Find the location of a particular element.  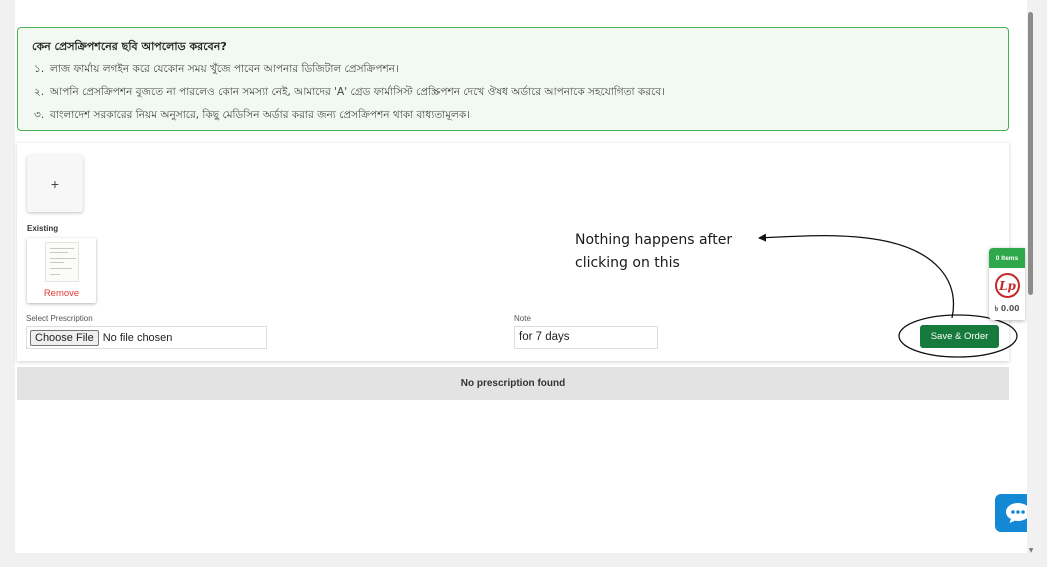

no-file-text: No file chosen is located at coordinates (137, 337).